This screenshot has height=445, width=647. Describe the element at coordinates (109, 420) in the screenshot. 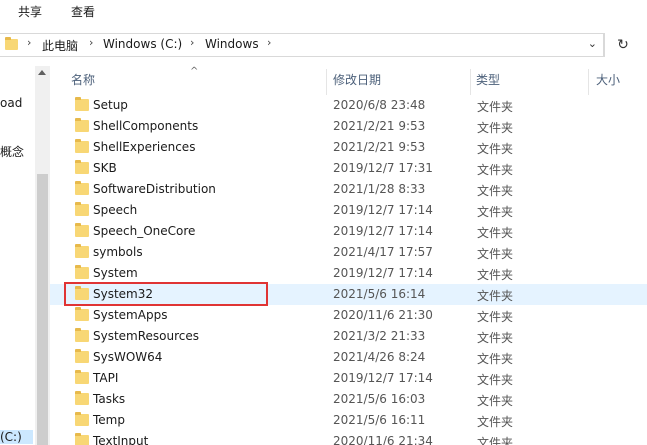

I see `file-name: Temp` at that location.